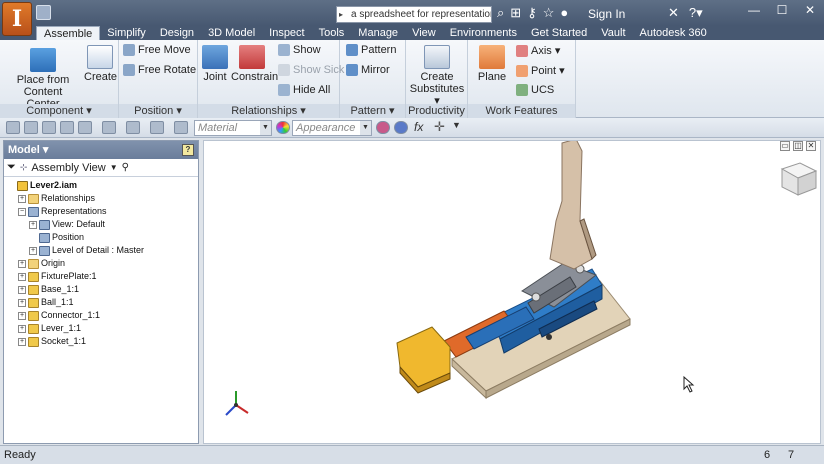 The height and width of the screenshot is (464, 824). What do you see at coordinates (383, 127) in the screenshot?
I see `adjust-icon` at bounding box center [383, 127].